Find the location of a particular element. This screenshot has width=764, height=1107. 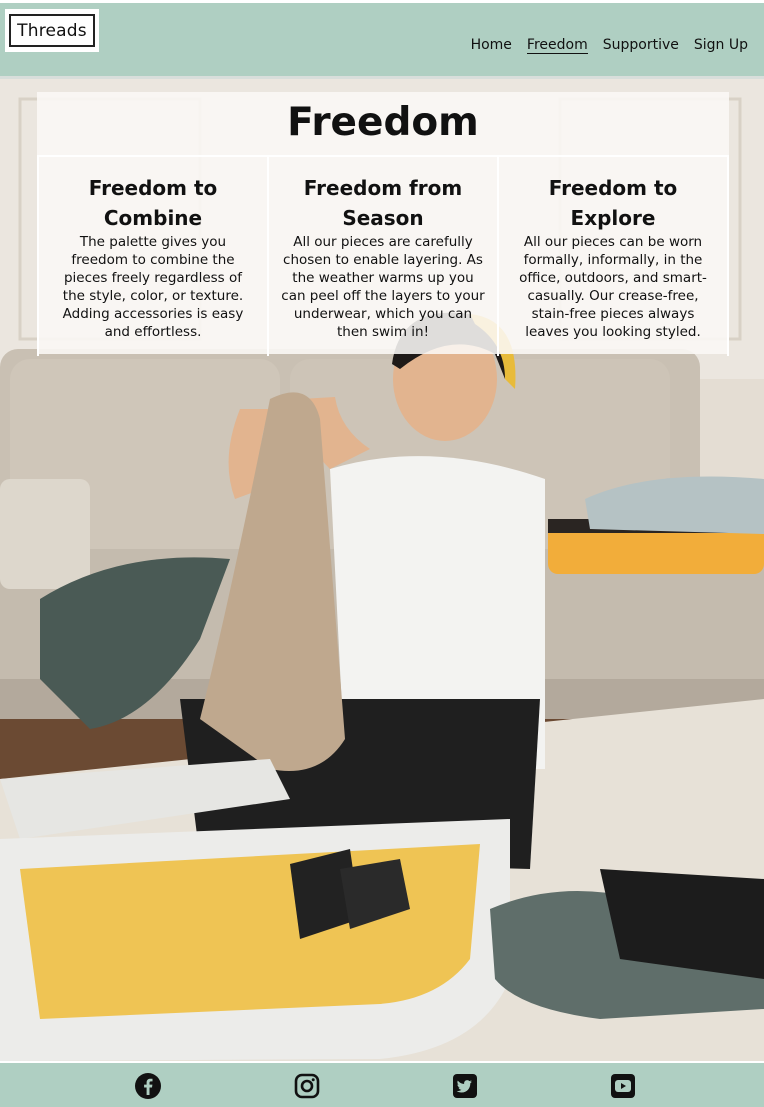

youtube-icon is located at coordinates (623, 1086).